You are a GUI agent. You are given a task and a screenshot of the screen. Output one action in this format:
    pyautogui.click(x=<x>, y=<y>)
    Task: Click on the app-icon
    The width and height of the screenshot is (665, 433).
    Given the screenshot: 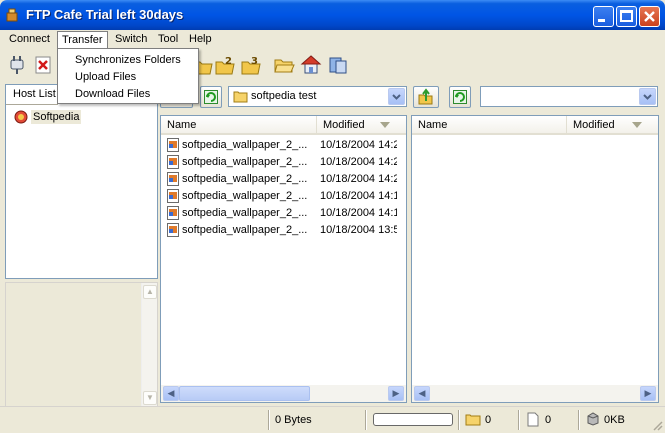 What is the action you would take?
    pyautogui.click(x=12, y=15)
    